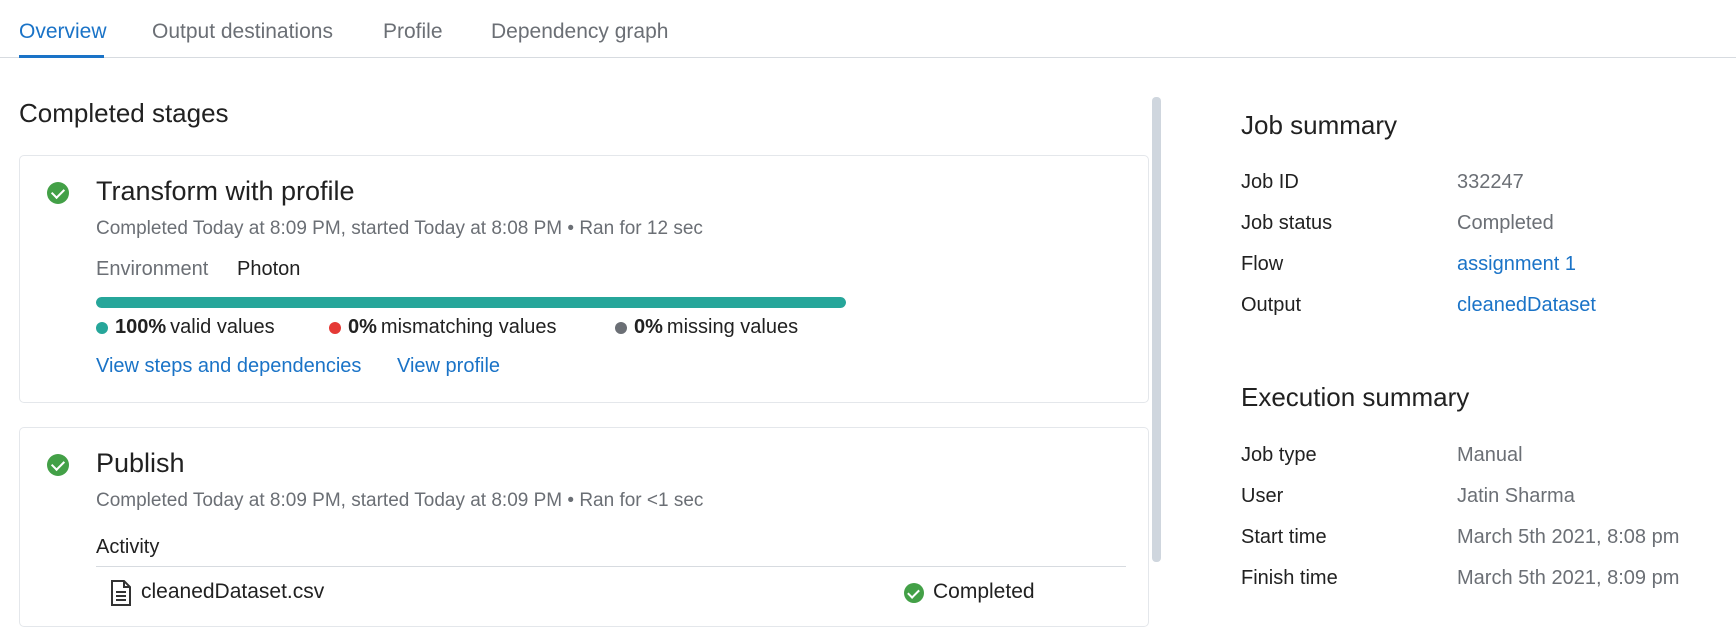 Image resolution: width=1736 pixels, height=627 pixels. What do you see at coordinates (1262, 264) in the screenshot?
I see `flow-label: Flow` at bounding box center [1262, 264].